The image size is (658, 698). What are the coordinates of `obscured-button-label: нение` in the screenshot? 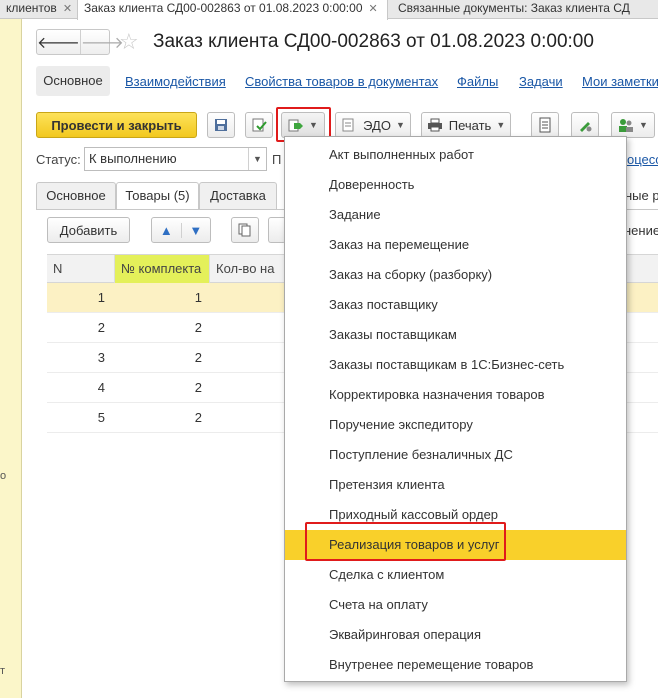 It's located at (641, 230).